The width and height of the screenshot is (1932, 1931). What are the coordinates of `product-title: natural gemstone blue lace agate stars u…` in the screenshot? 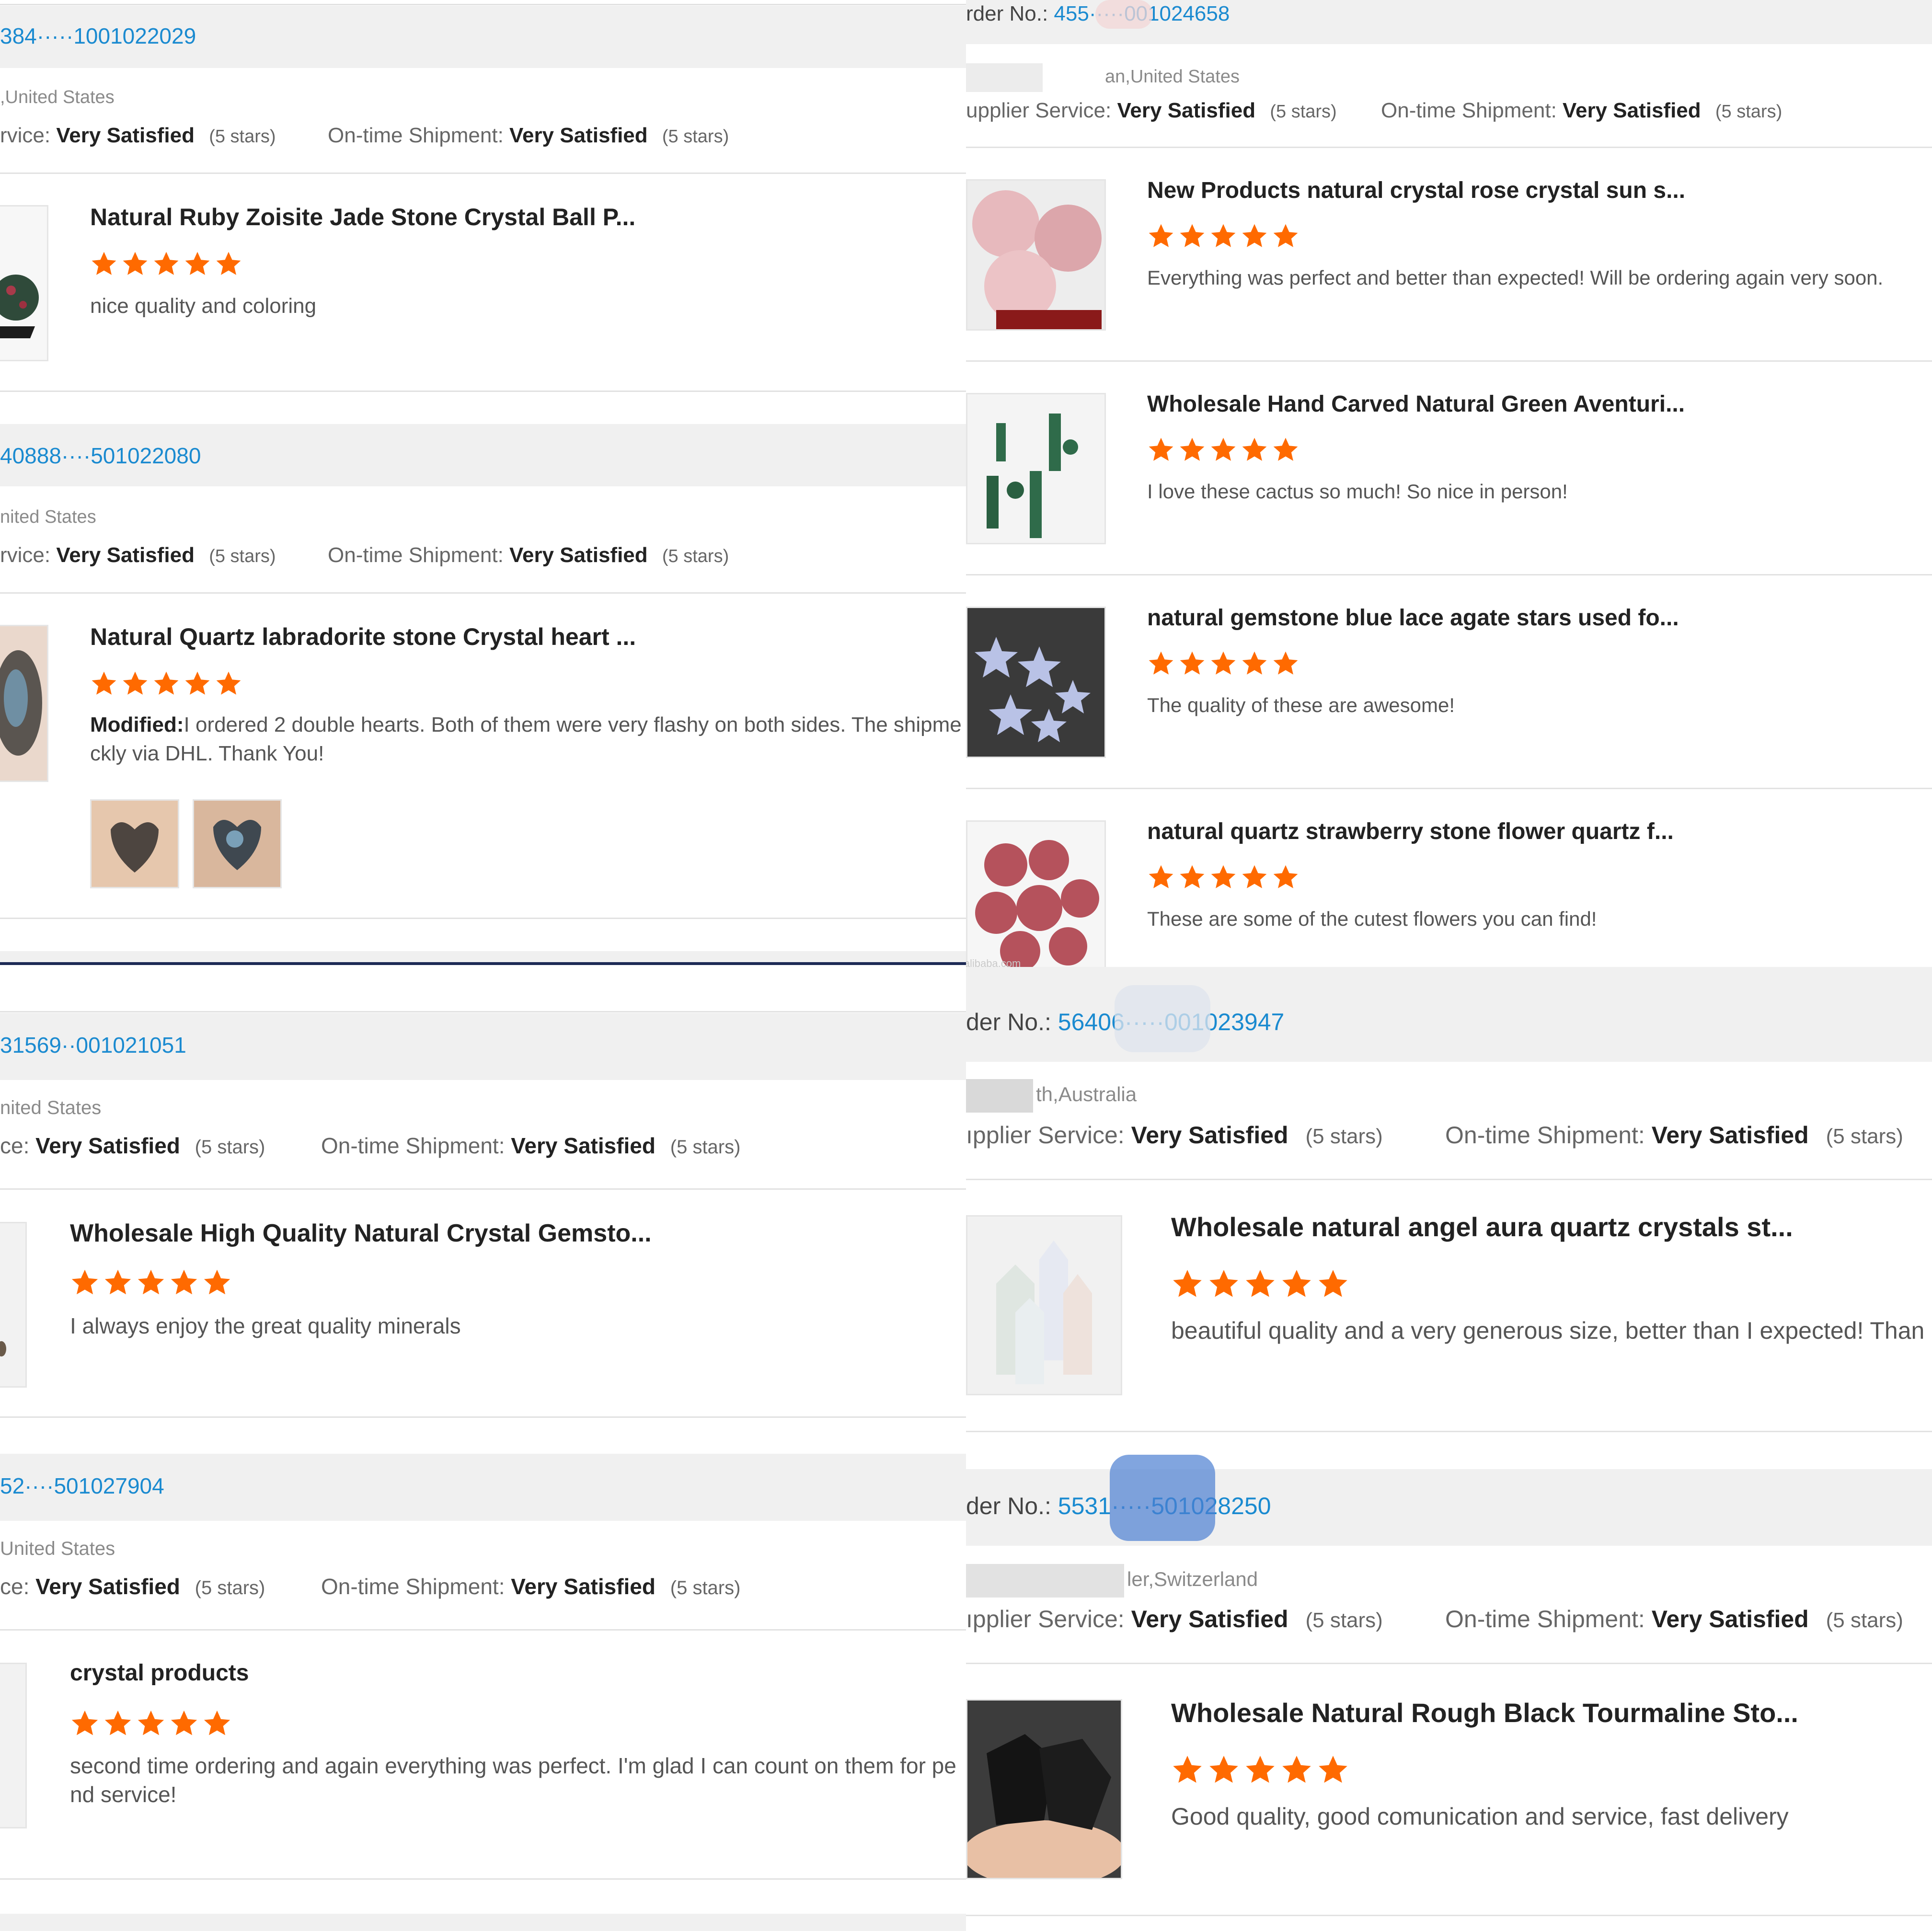 It's located at (1413, 618).